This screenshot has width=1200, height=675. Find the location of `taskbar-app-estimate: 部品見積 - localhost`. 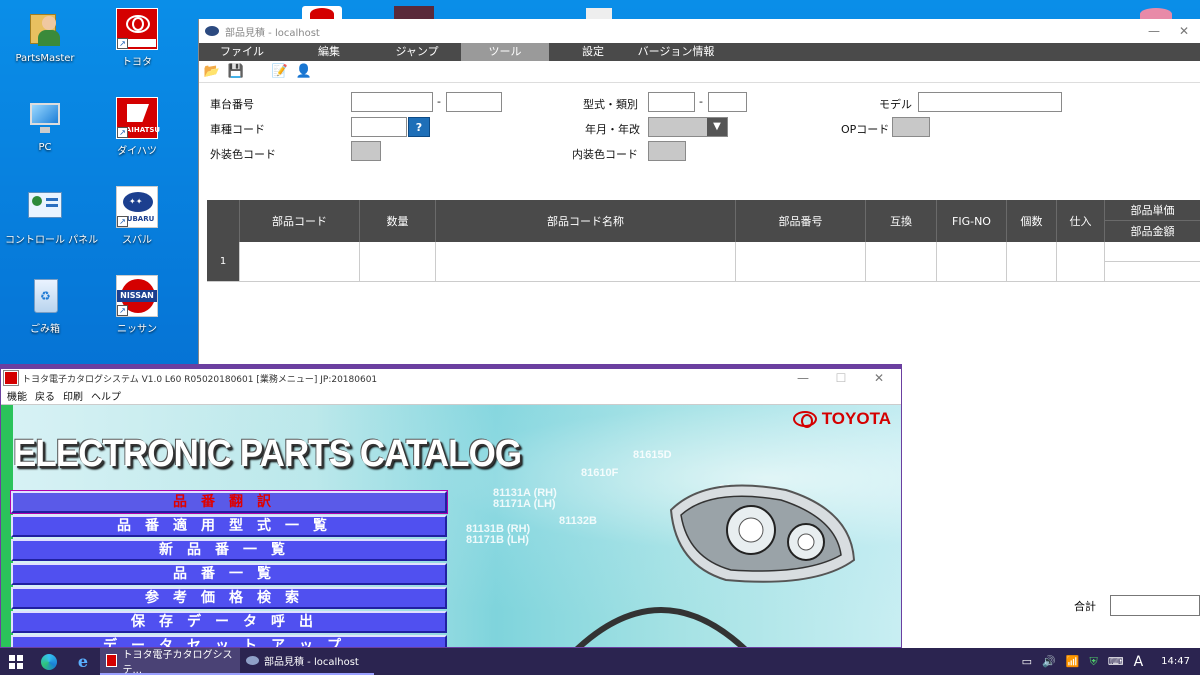

taskbar-app-estimate: 部品見積 - localhost is located at coordinates (307, 661).